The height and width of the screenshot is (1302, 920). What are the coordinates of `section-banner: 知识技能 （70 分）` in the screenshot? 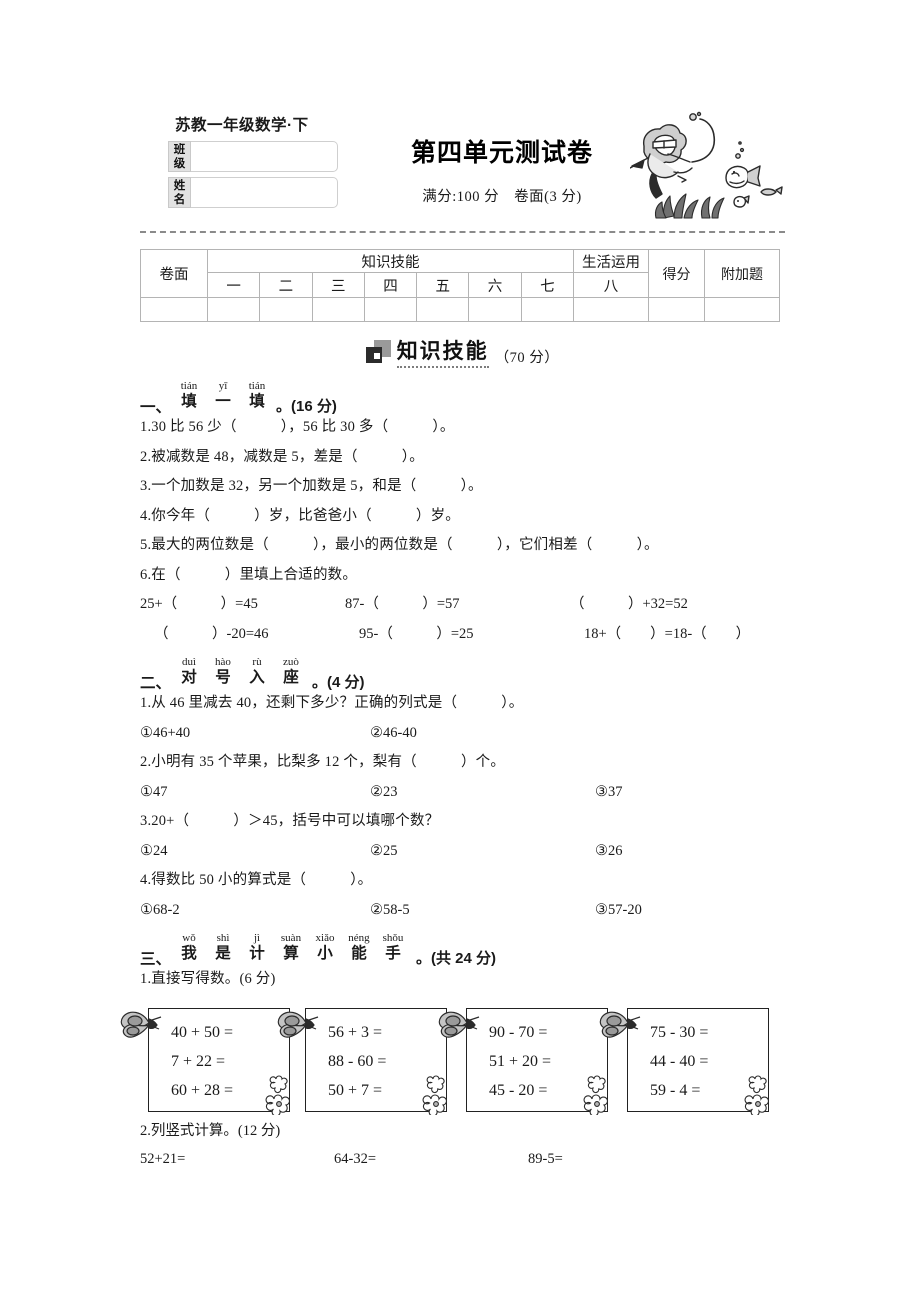 It's located at (462, 350).